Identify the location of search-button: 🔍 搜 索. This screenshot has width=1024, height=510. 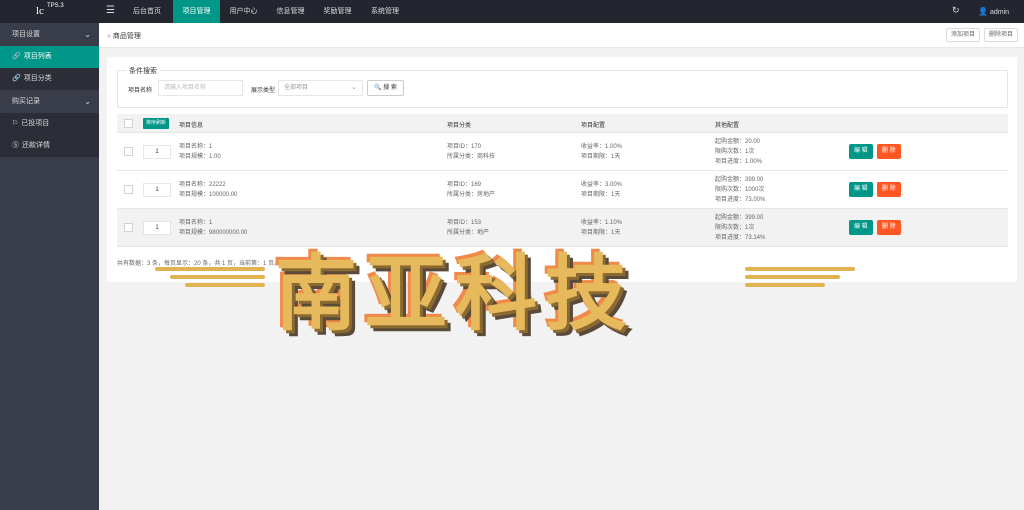
(385, 88).